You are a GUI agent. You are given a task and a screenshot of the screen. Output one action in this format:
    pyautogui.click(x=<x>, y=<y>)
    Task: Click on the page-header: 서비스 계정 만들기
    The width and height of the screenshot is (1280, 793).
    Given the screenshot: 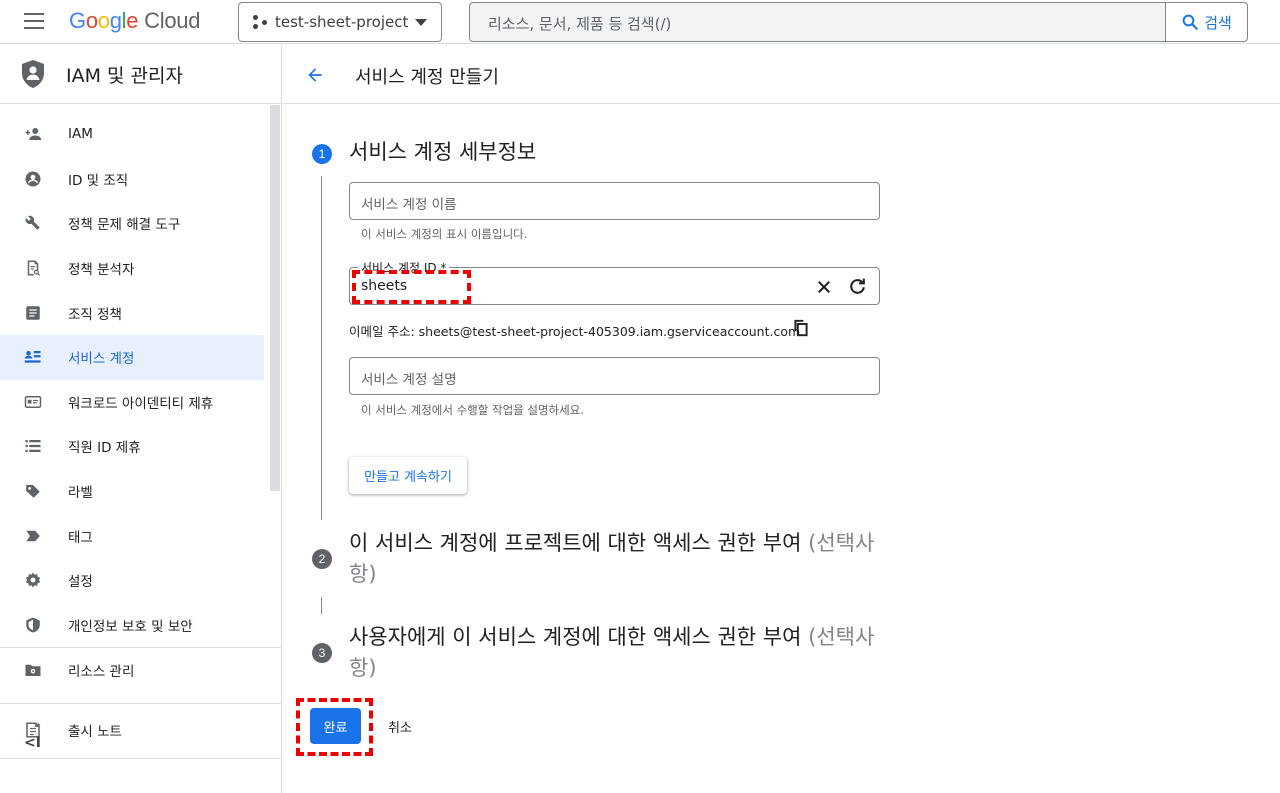 What is the action you would take?
    pyautogui.click(x=781, y=74)
    